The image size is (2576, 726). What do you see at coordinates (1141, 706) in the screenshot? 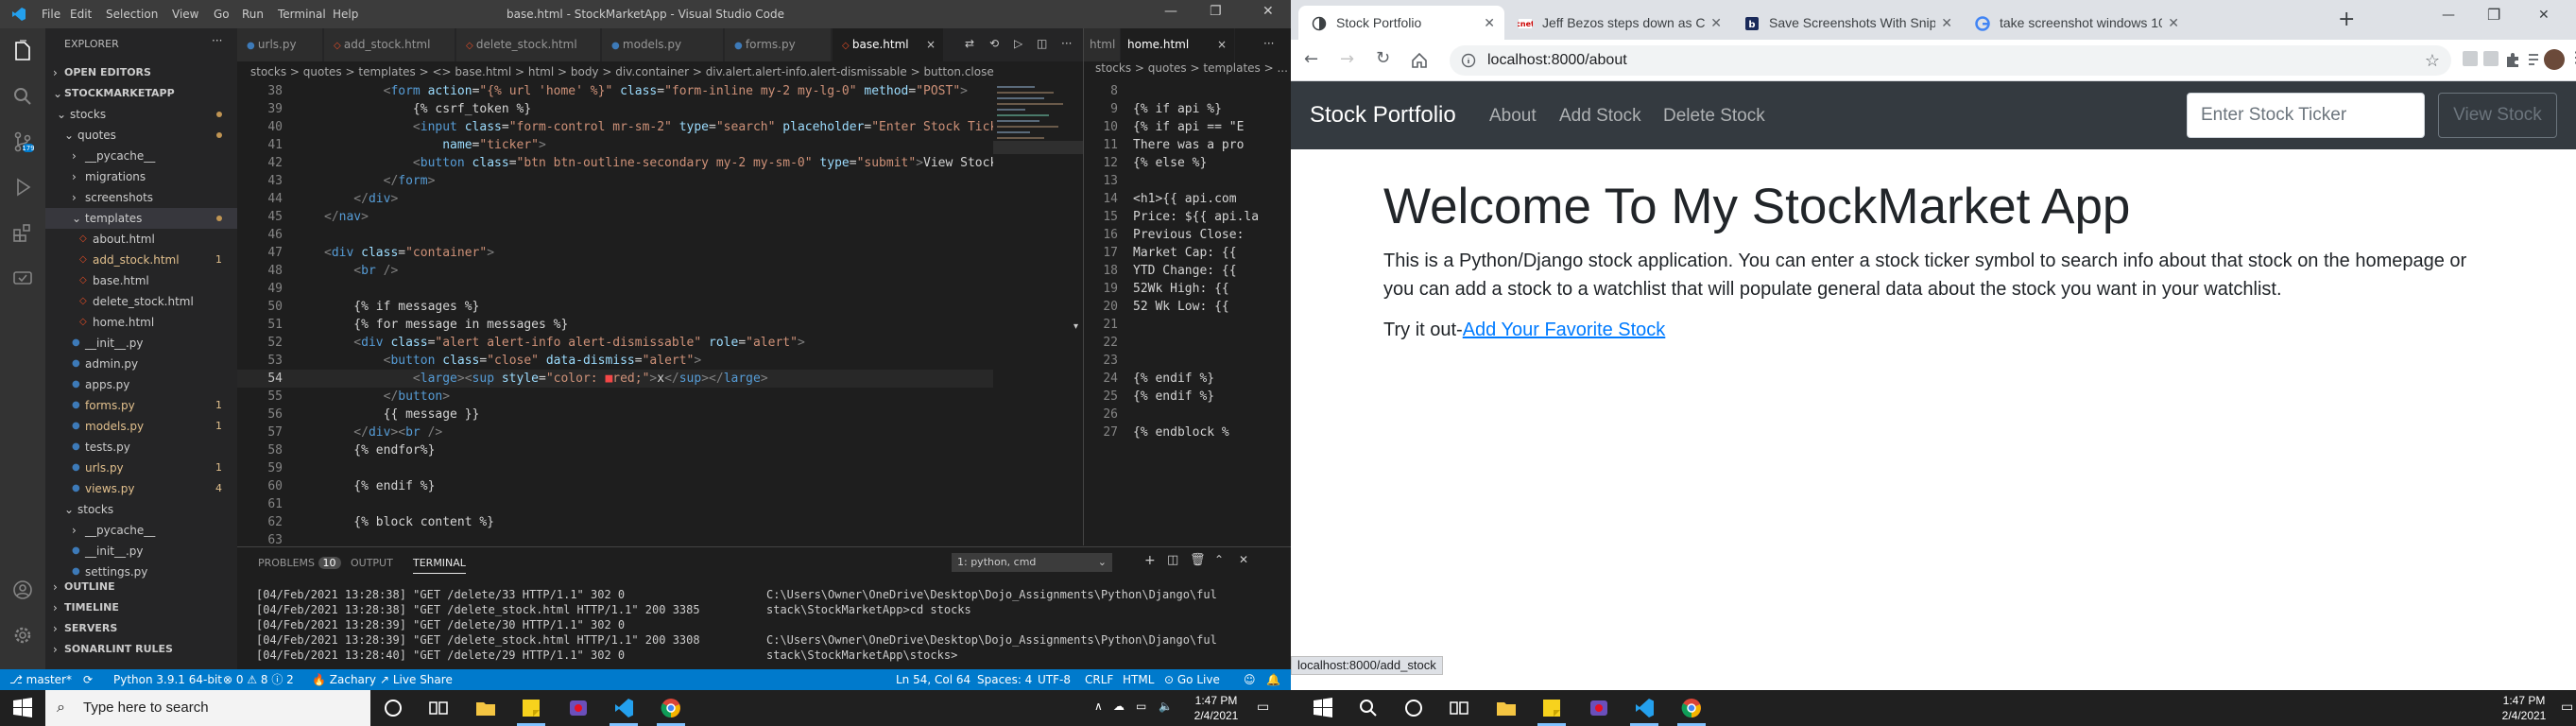
I see `network-icon: ▭` at bounding box center [1141, 706].